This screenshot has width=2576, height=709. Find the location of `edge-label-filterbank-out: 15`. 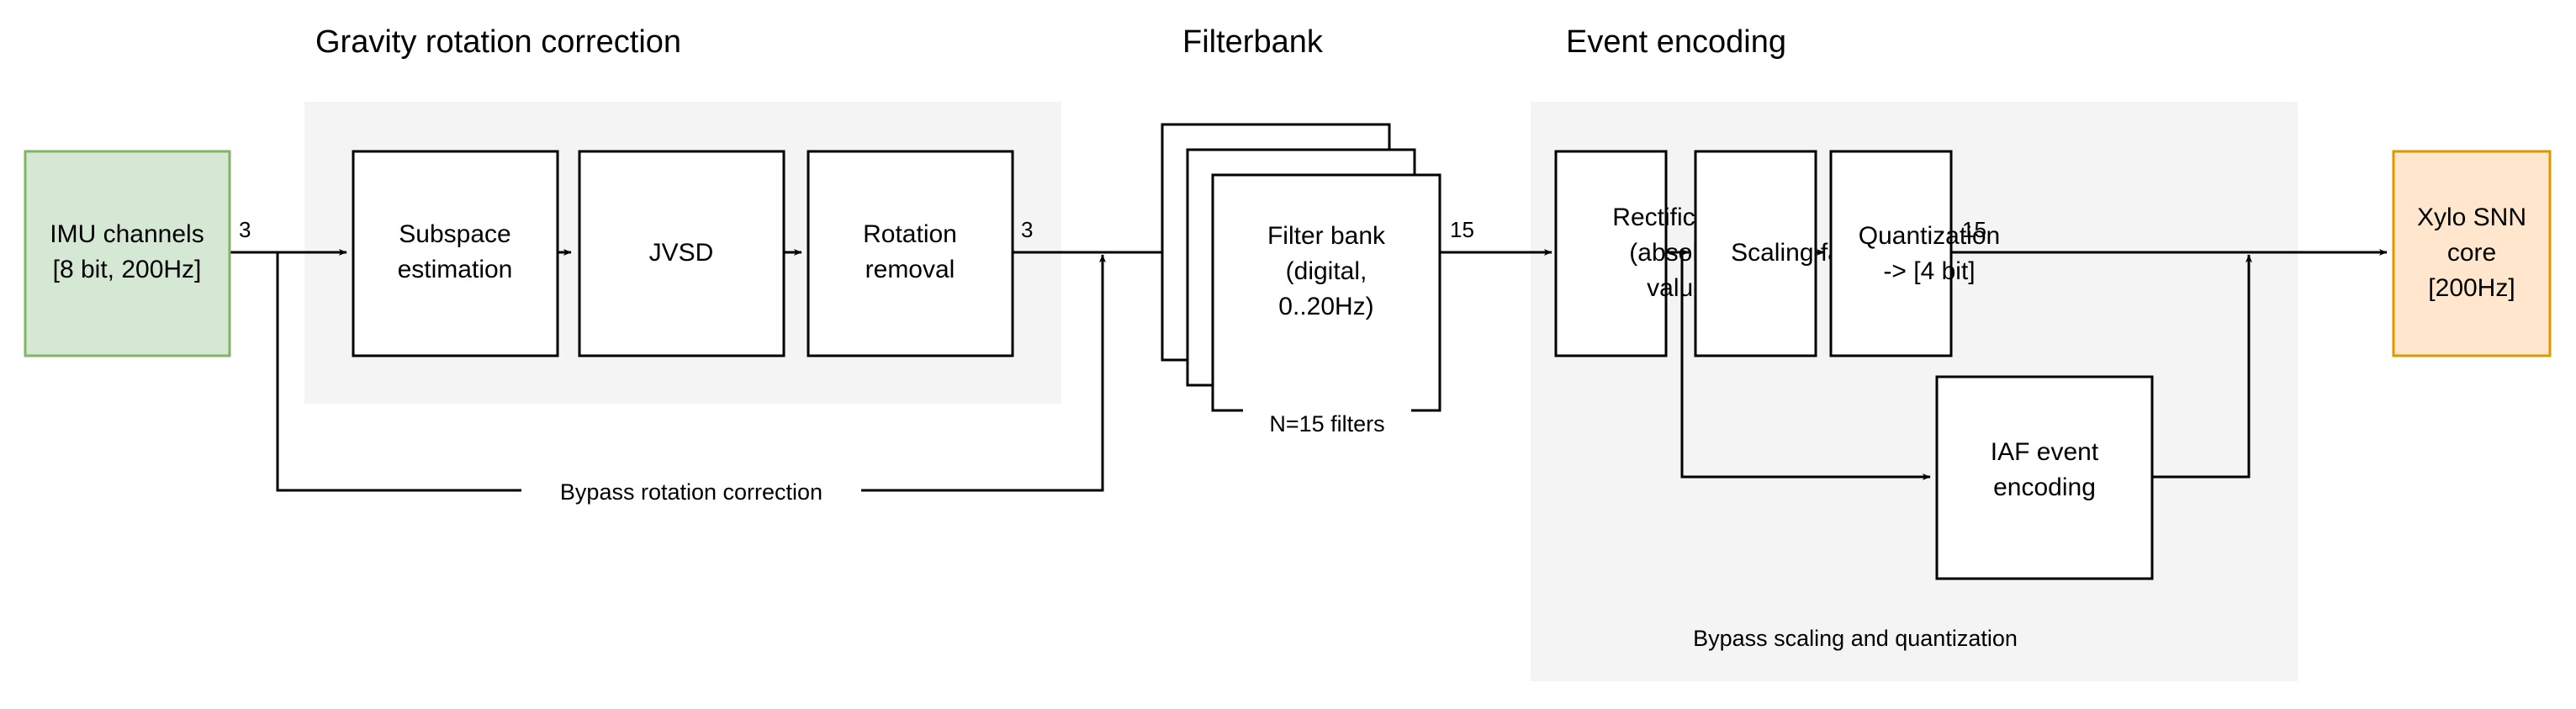

edge-label-filterbank-out: 15 is located at coordinates (1462, 229).